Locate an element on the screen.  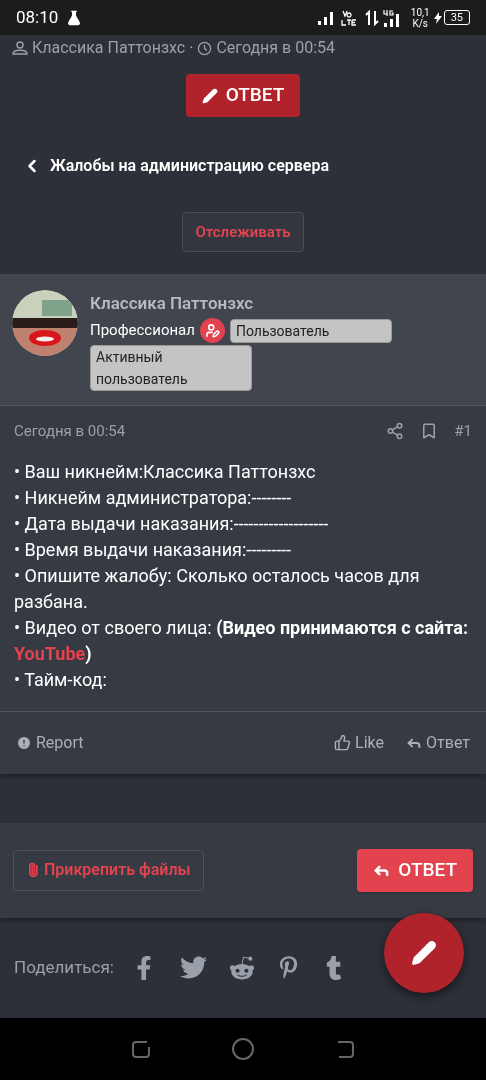
user-edit-icon is located at coordinates (212, 330).